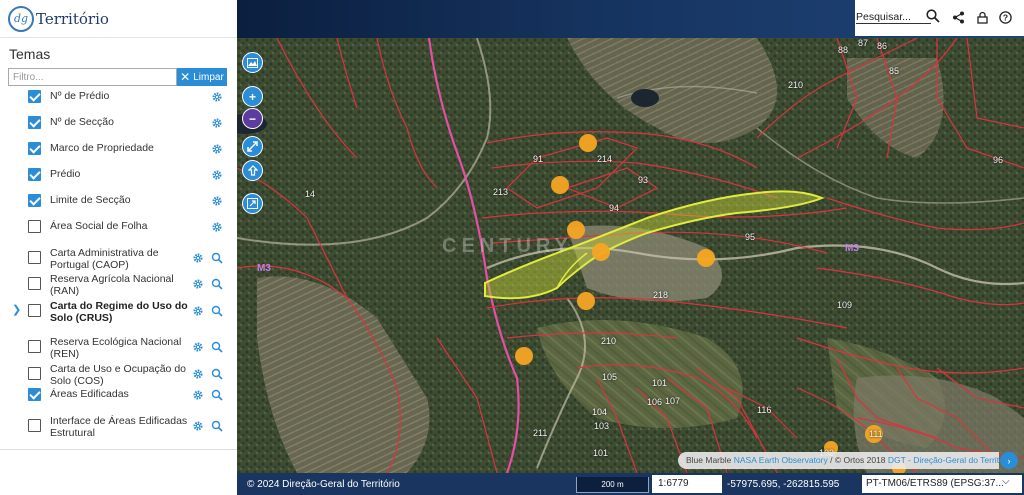 The image size is (1024, 495). I want to click on parcel-number: 213, so click(501, 192).